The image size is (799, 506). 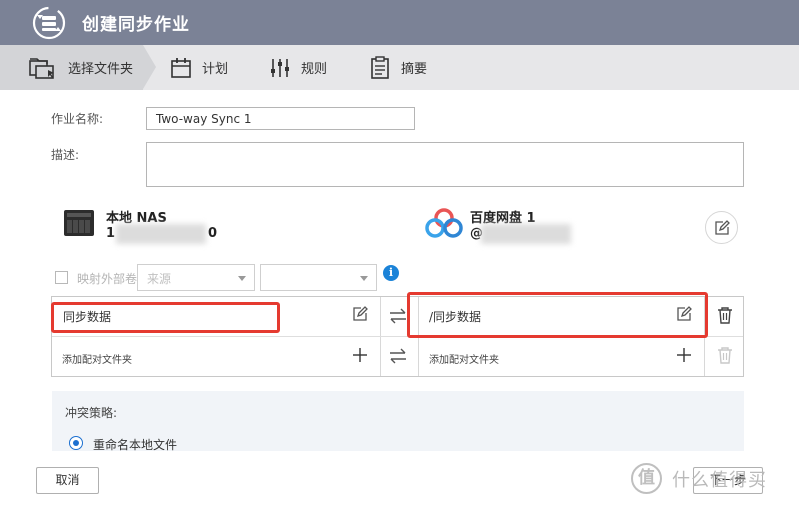 What do you see at coordinates (360, 355) in the screenshot?
I see `add-local-icon` at bounding box center [360, 355].